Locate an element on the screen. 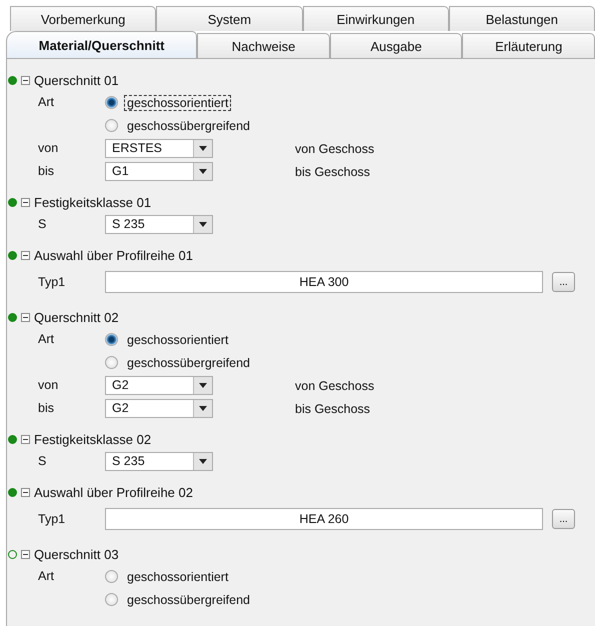 The height and width of the screenshot is (626, 595). section-title: Festigkeitsklasse 01 is located at coordinates (93, 202).